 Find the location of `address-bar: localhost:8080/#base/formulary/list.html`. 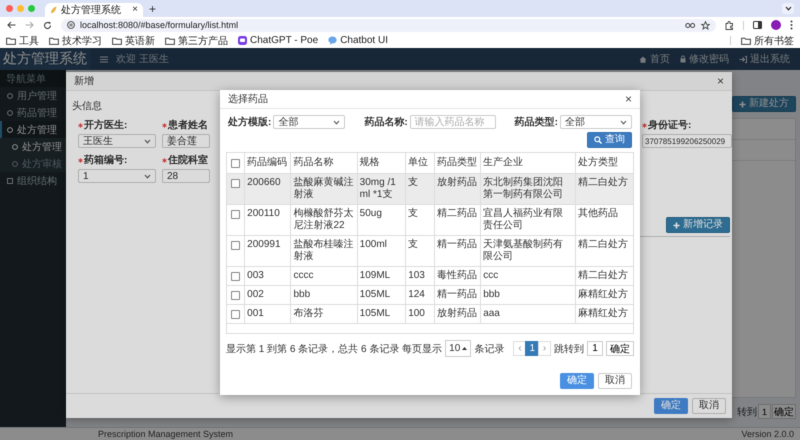

address-bar: localhost:8080/#base/formulary/list.html is located at coordinates (388, 25).